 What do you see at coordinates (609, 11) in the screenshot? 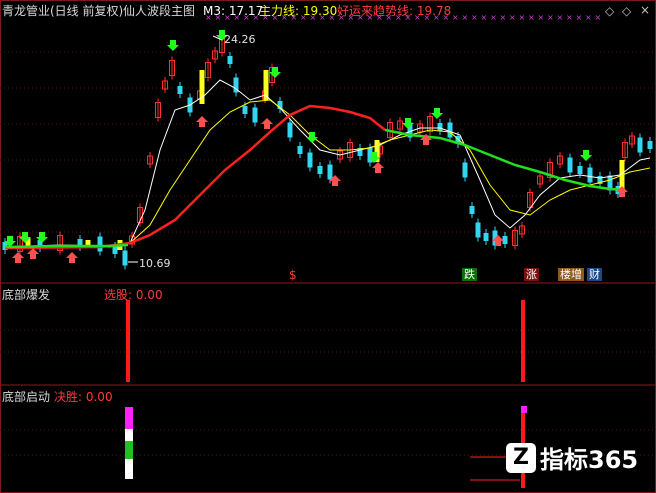
I see `scroll-up-control: ◇` at bounding box center [609, 11].